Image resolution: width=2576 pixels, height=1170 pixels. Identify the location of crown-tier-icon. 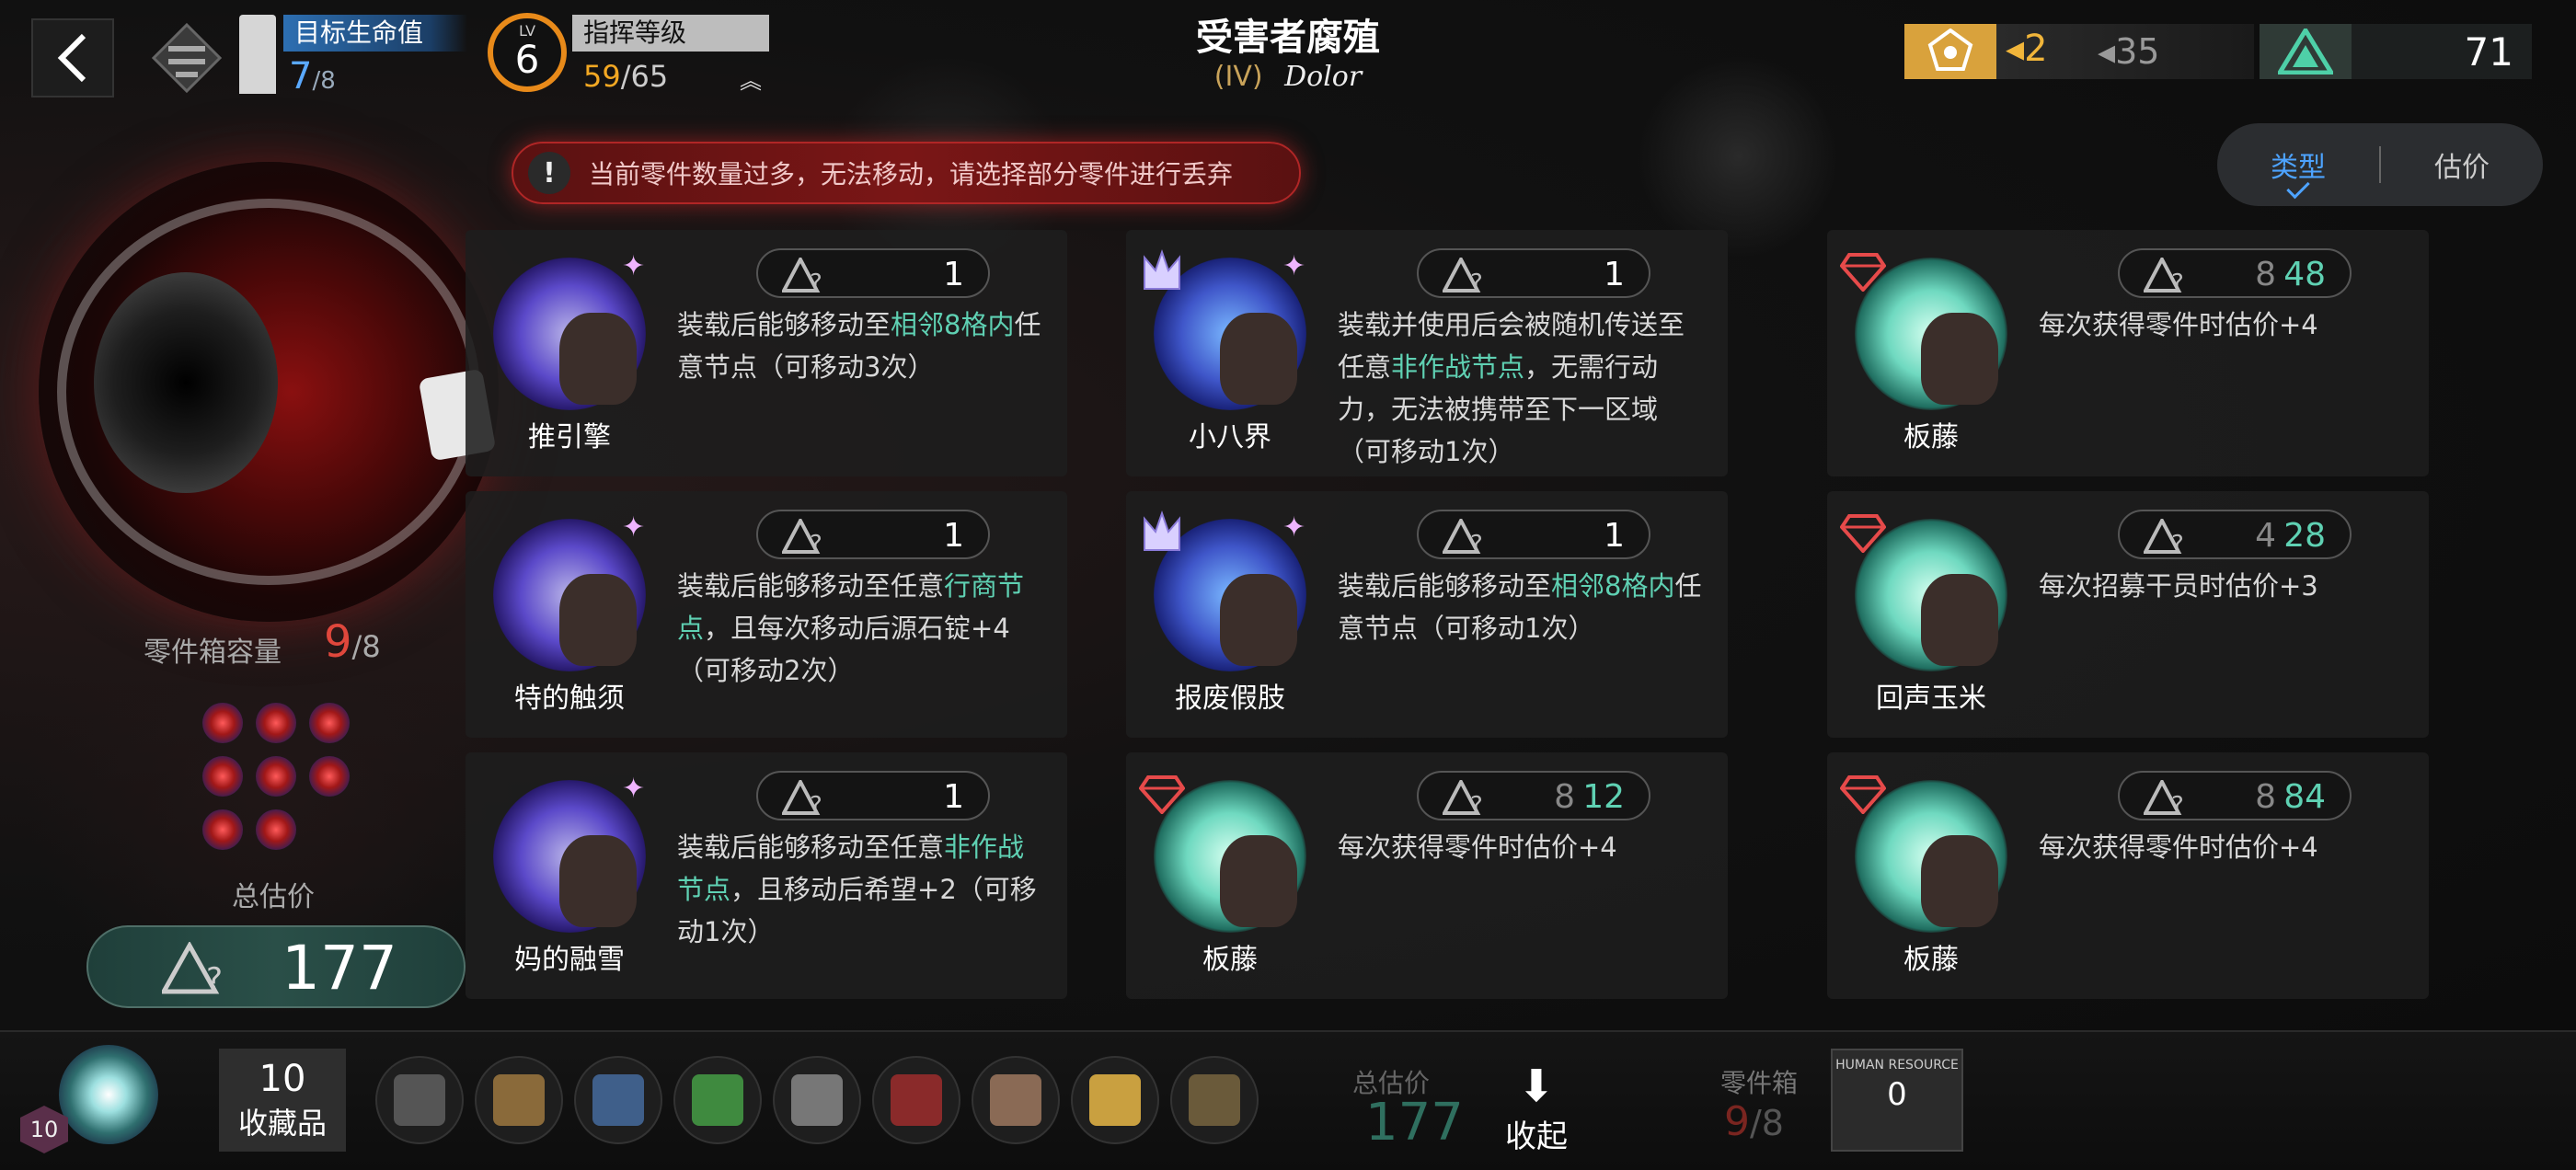
(1162, 533).